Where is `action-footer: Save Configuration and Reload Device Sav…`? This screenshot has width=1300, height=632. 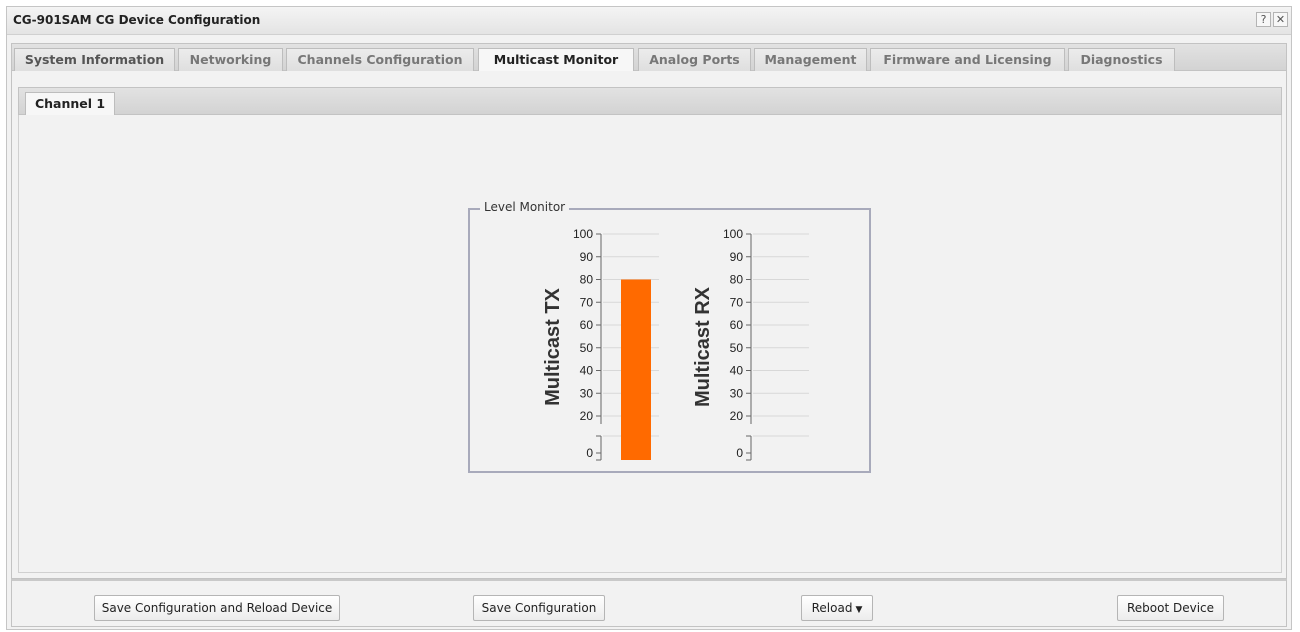
action-footer: Save Configuration and Reload Device Sav… is located at coordinates (649, 603).